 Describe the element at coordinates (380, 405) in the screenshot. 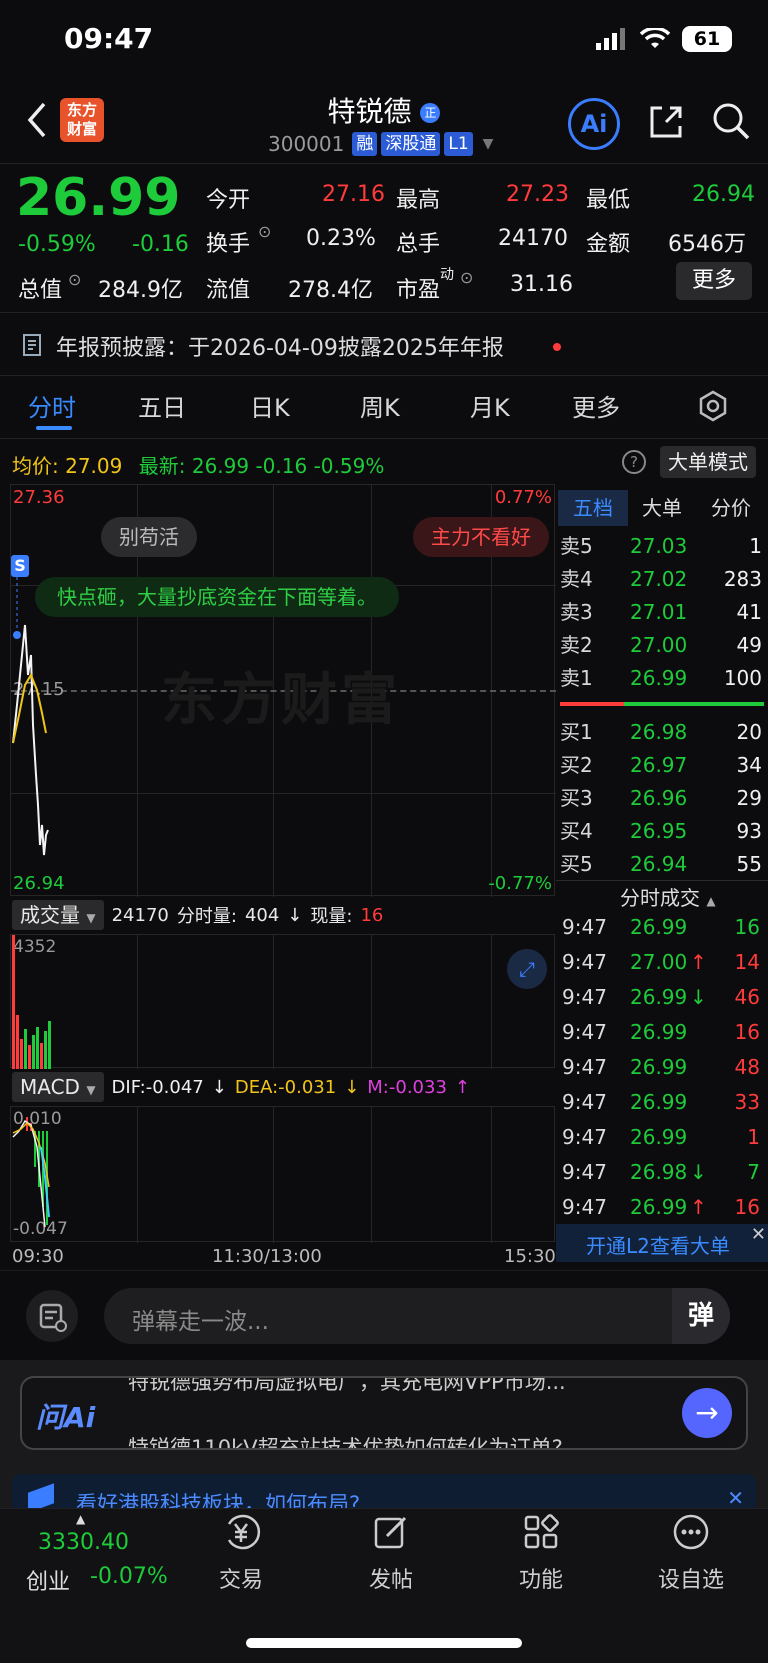

I see `tab-weekly-k: 周K` at that location.